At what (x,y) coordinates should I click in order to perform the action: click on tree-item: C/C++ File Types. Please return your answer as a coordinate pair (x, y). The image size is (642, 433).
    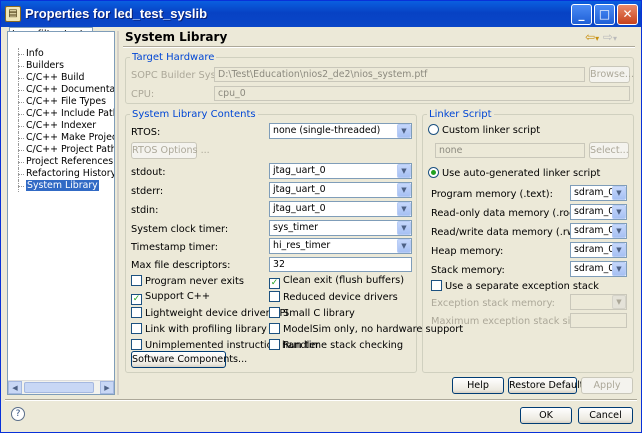
    Looking at the image, I should click on (62, 102).